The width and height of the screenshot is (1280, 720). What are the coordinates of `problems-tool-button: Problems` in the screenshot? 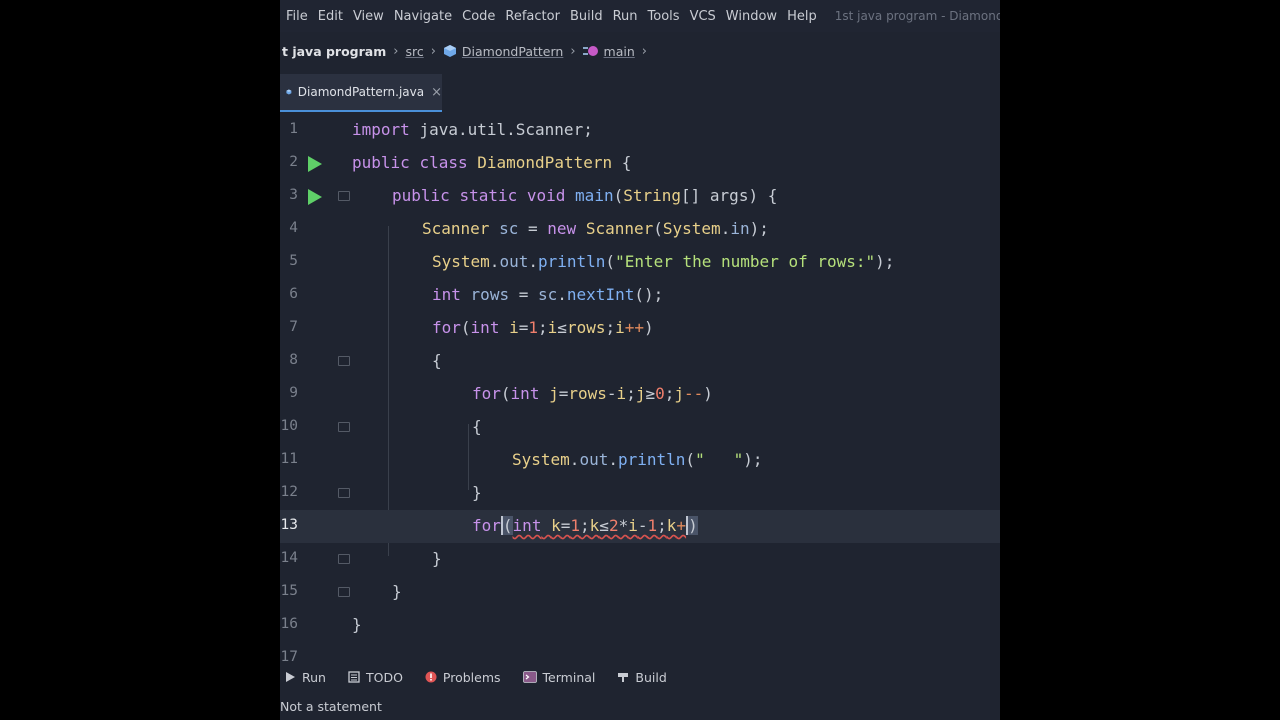 It's located at (463, 677).